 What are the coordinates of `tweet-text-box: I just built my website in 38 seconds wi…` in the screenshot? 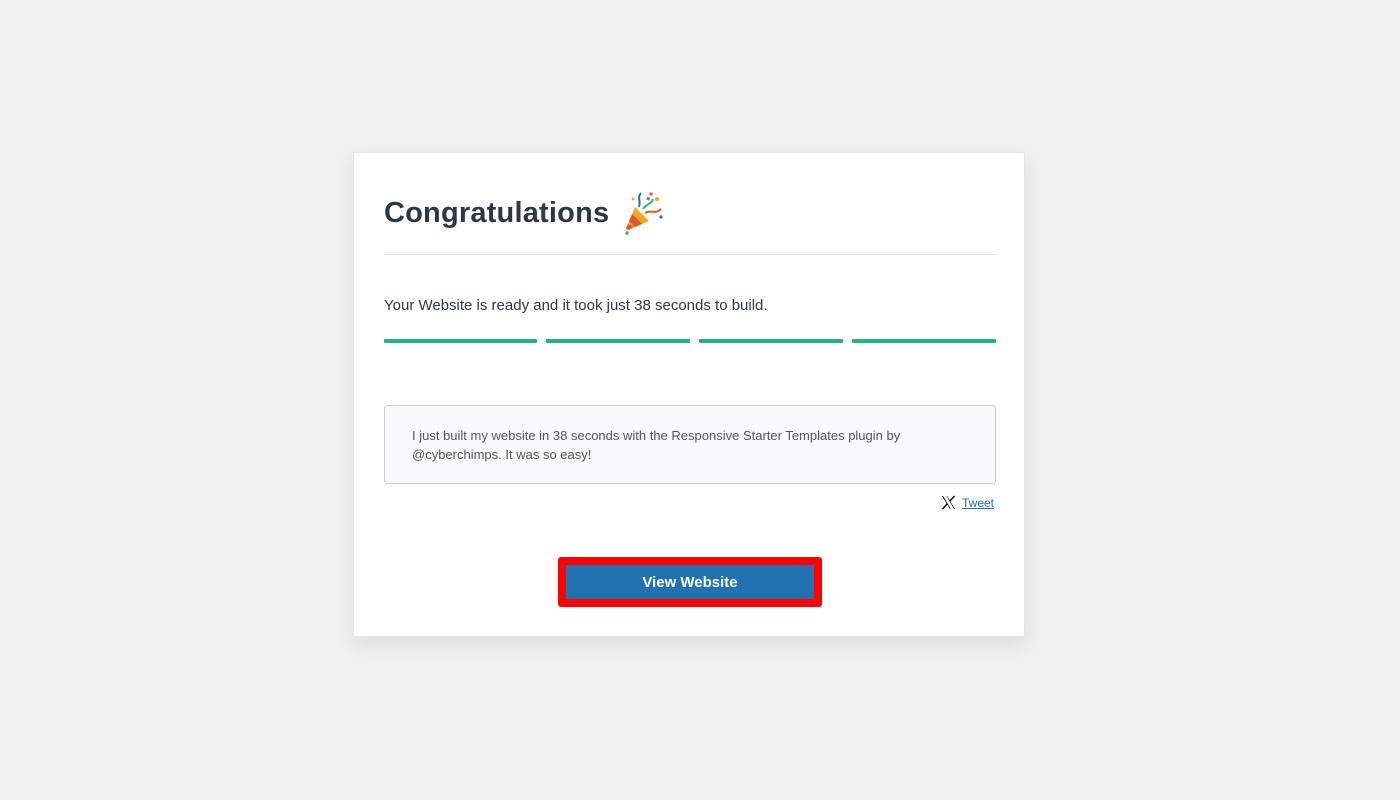 It's located at (690, 444).